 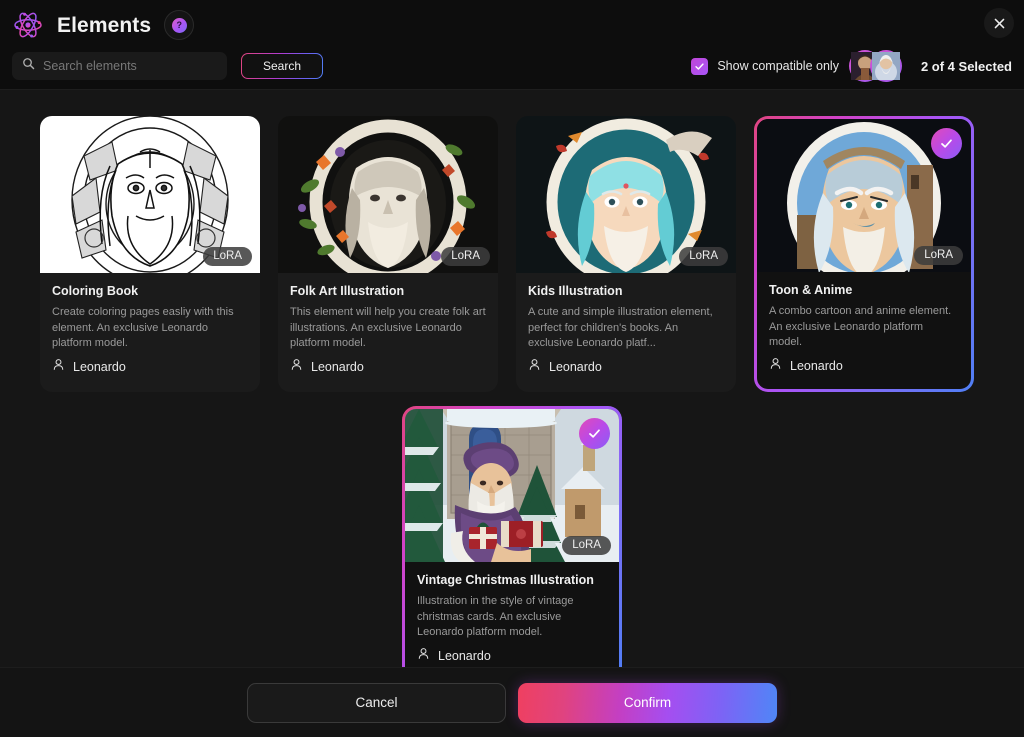 What do you see at coordinates (130, 66) in the screenshot?
I see `search-input` at bounding box center [130, 66].